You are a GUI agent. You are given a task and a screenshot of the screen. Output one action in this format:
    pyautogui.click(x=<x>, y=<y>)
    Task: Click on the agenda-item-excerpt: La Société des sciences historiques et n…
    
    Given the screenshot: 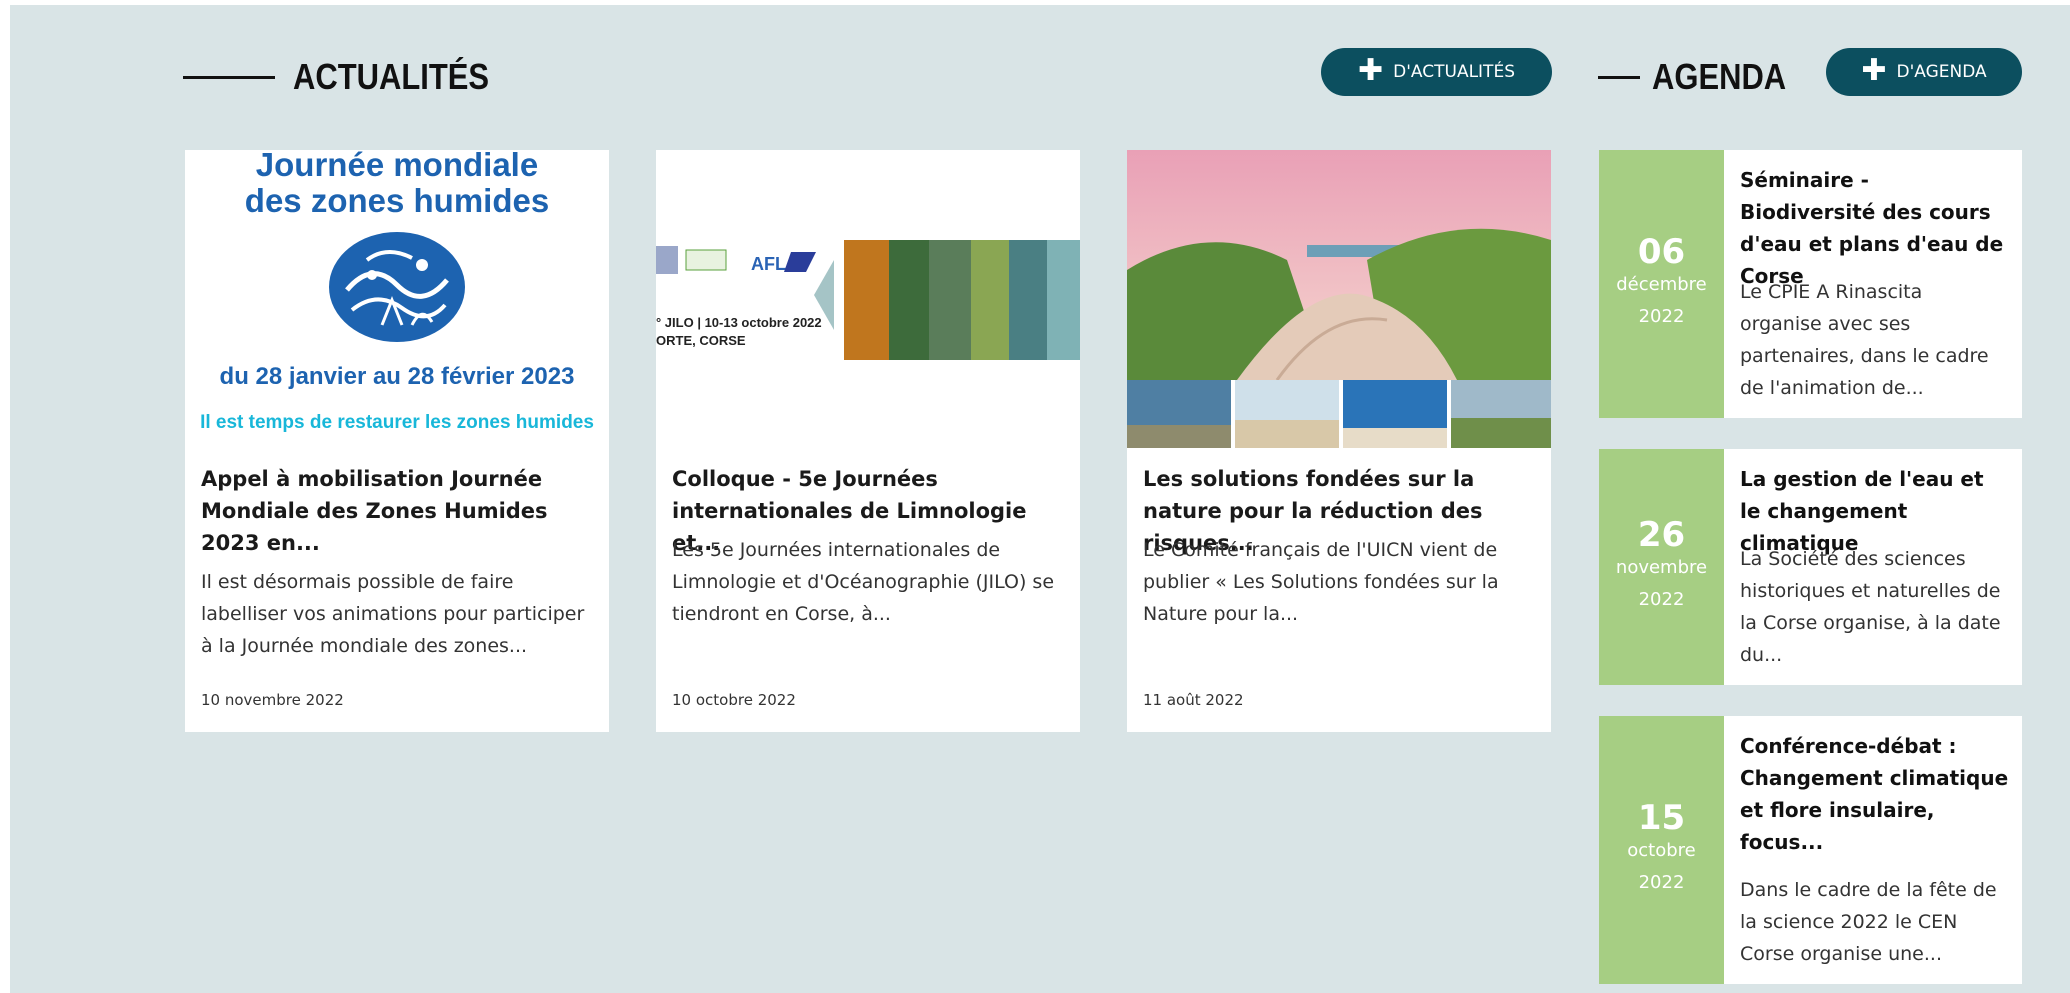 What is the action you would take?
    pyautogui.click(x=1870, y=607)
    